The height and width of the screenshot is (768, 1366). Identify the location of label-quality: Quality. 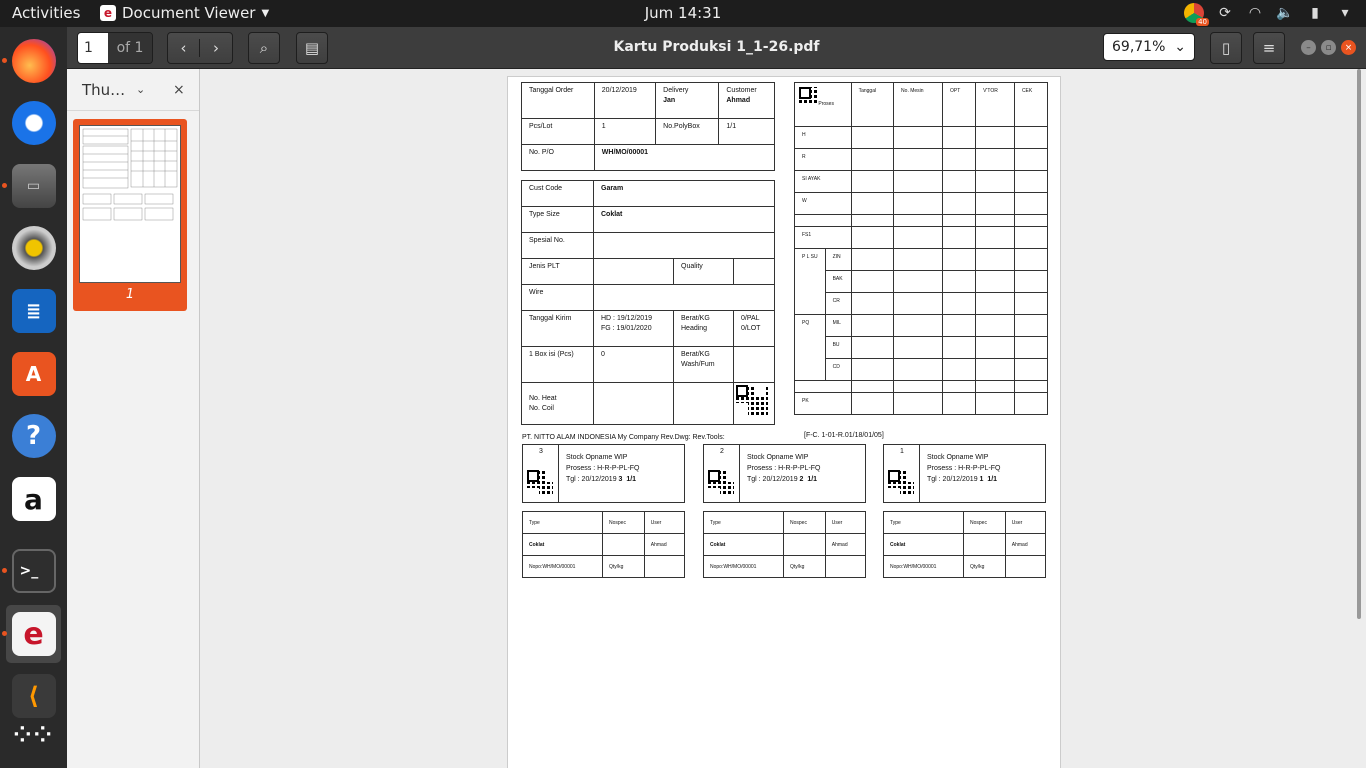
(703, 271).